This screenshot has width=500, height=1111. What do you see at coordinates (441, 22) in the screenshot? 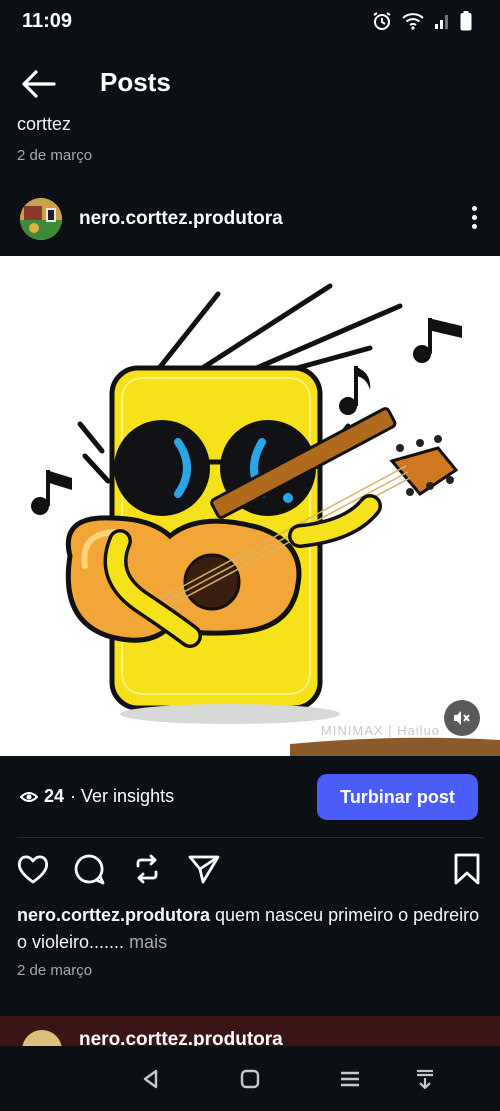
I see `signal-icon` at bounding box center [441, 22].